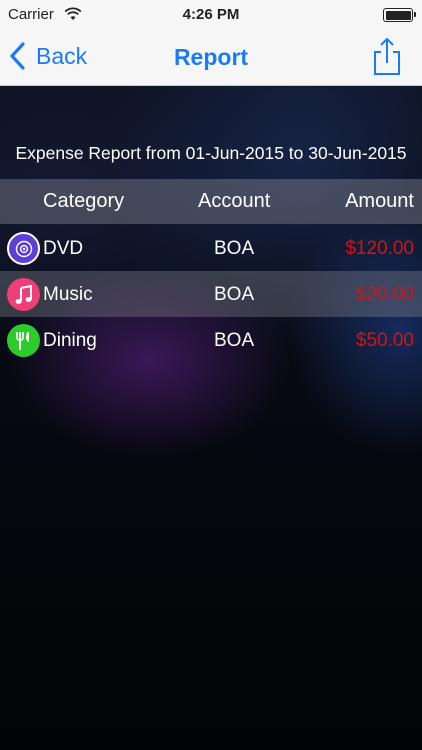 The height and width of the screenshot is (750, 422). I want to click on fork-knife-icon, so click(23, 340).